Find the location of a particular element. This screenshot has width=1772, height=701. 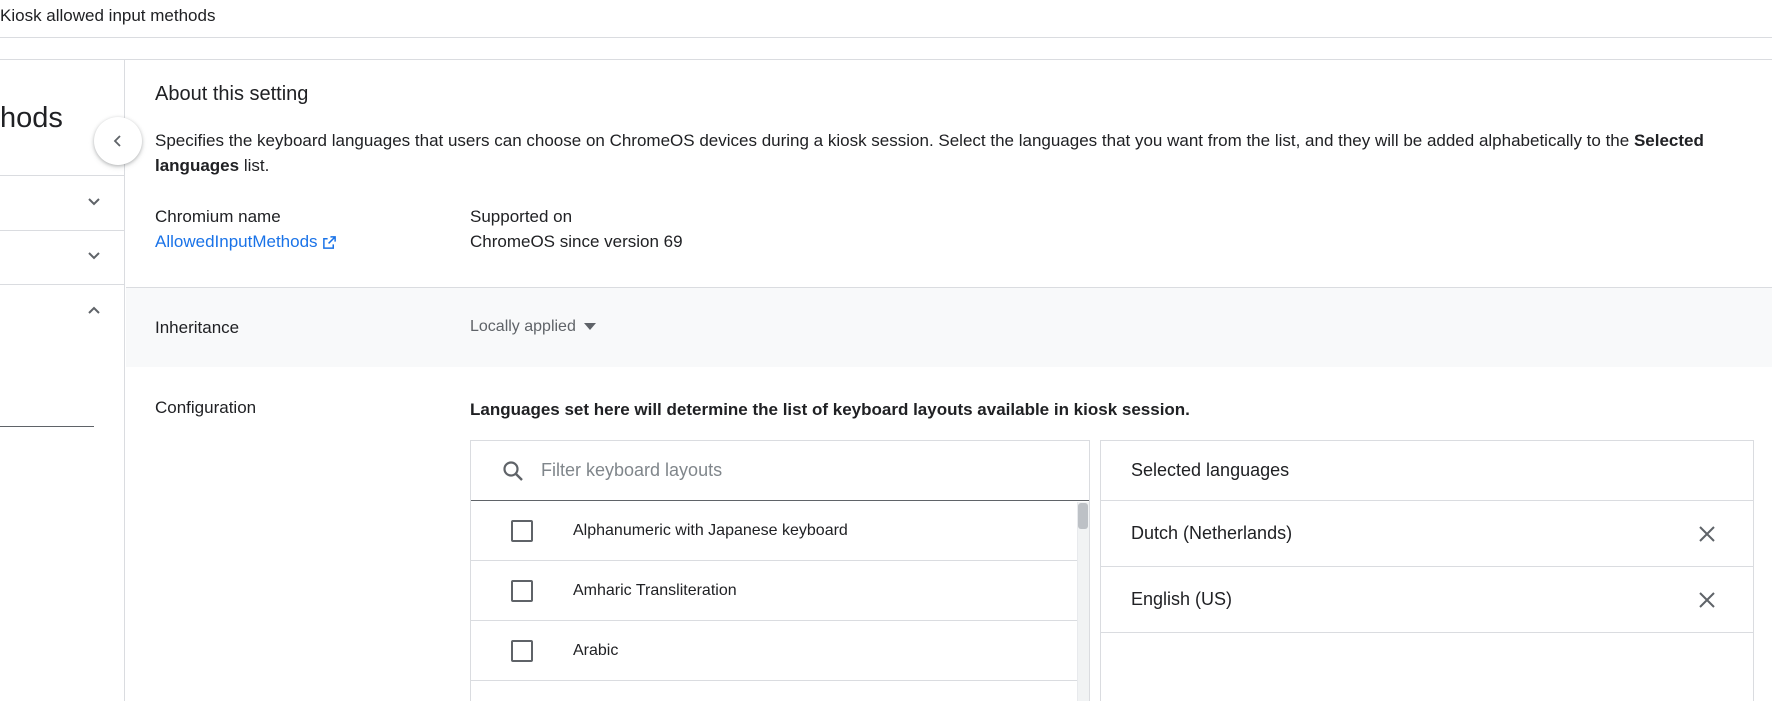

filter-row is located at coordinates (780, 471).